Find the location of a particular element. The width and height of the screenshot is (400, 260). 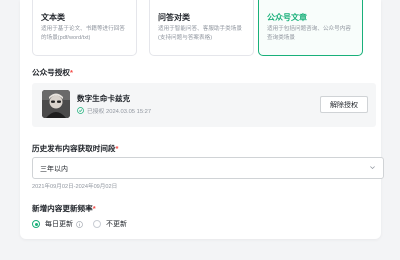

unbind-button: 解除授权 is located at coordinates (344, 104).